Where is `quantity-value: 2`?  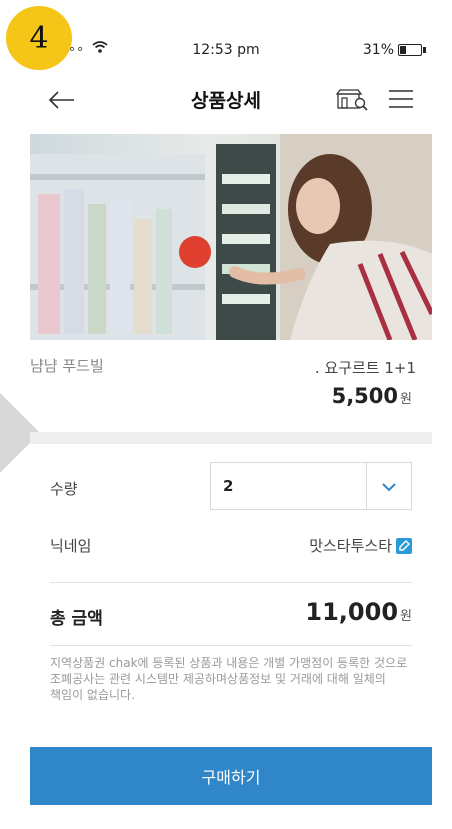
quantity-value: 2 is located at coordinates (228, 486).